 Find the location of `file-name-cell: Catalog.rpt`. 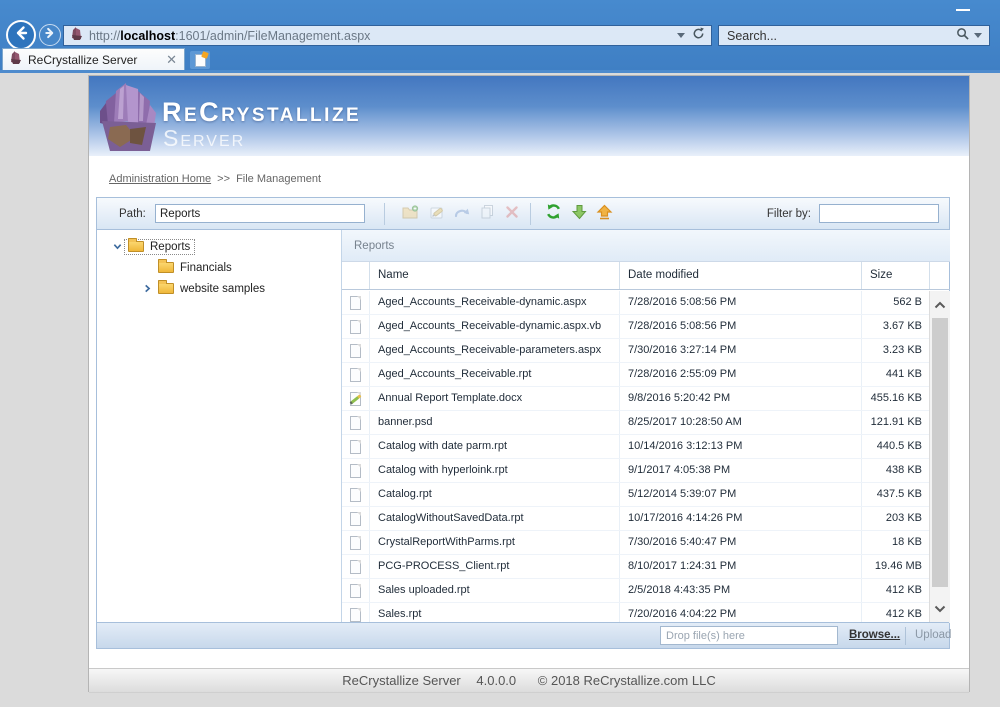

file-name-cell: Catalog.rpt is located at coordinates (495, 494).